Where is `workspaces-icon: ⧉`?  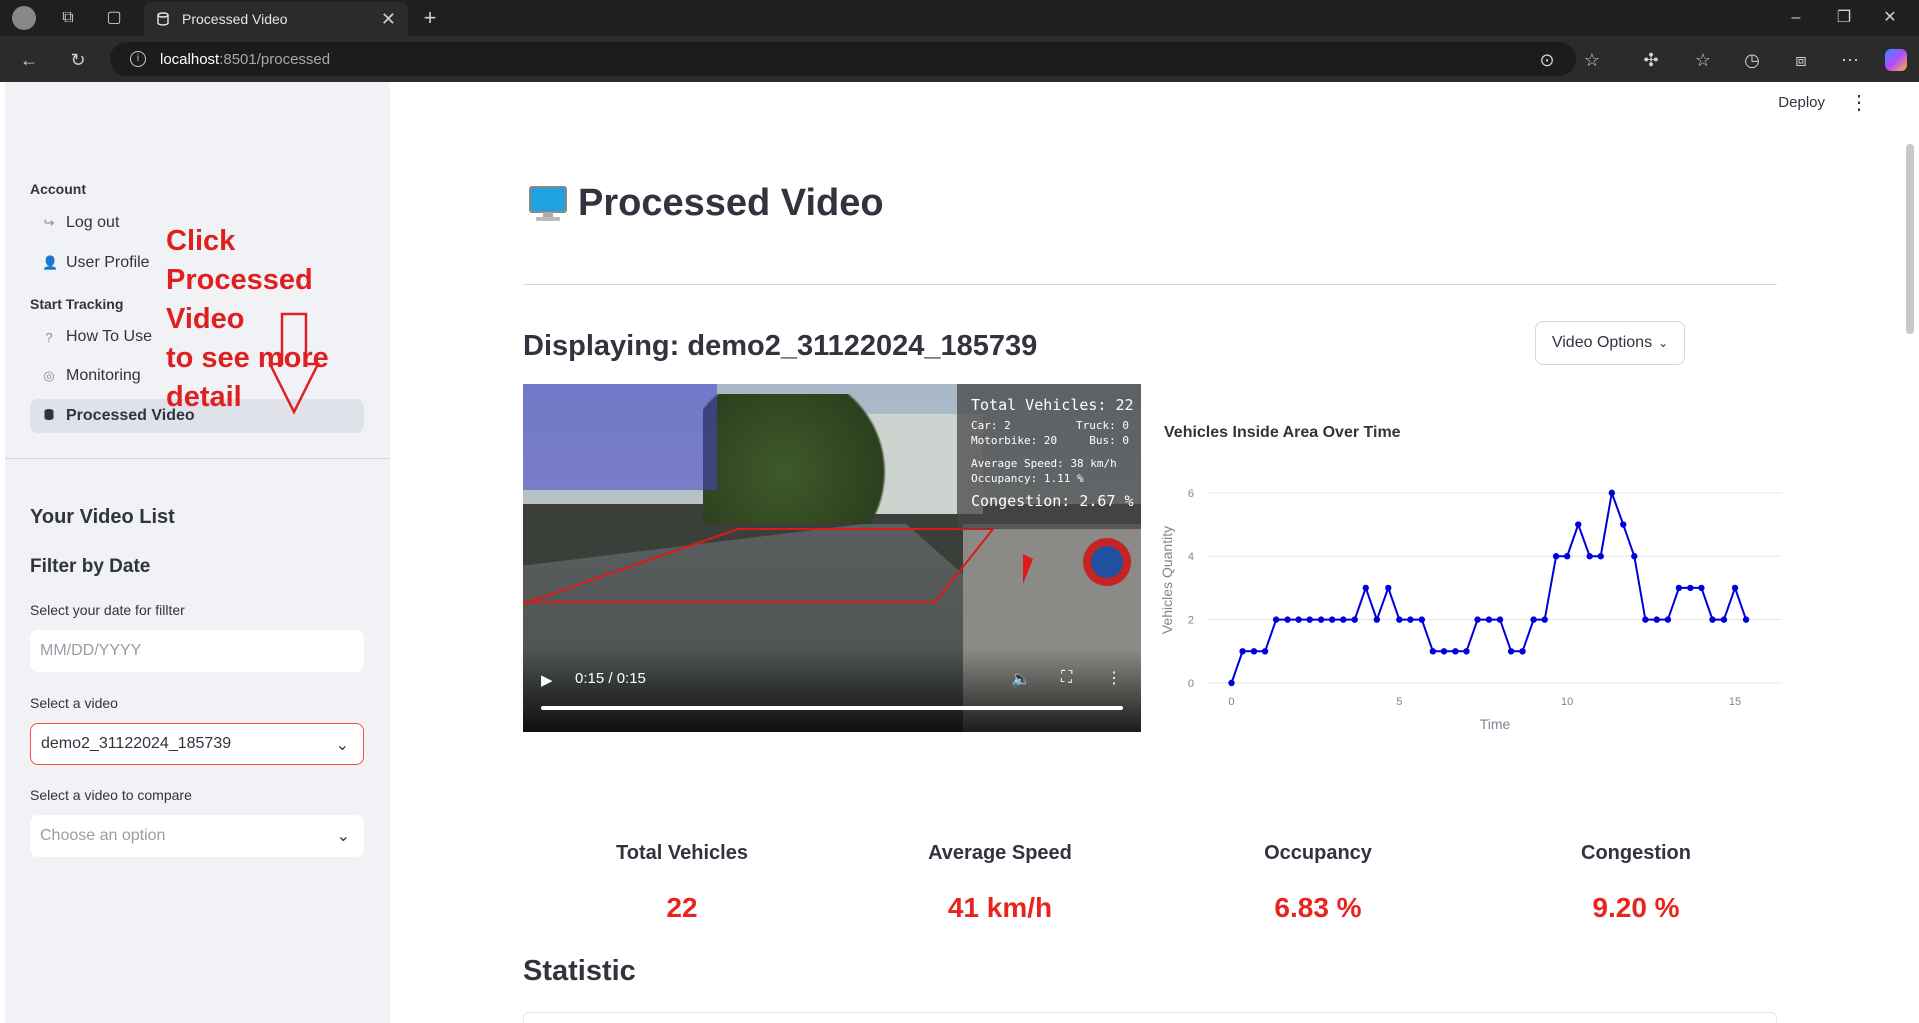
workspaces-icon: ⧉ is located at coordinates (68, 18).